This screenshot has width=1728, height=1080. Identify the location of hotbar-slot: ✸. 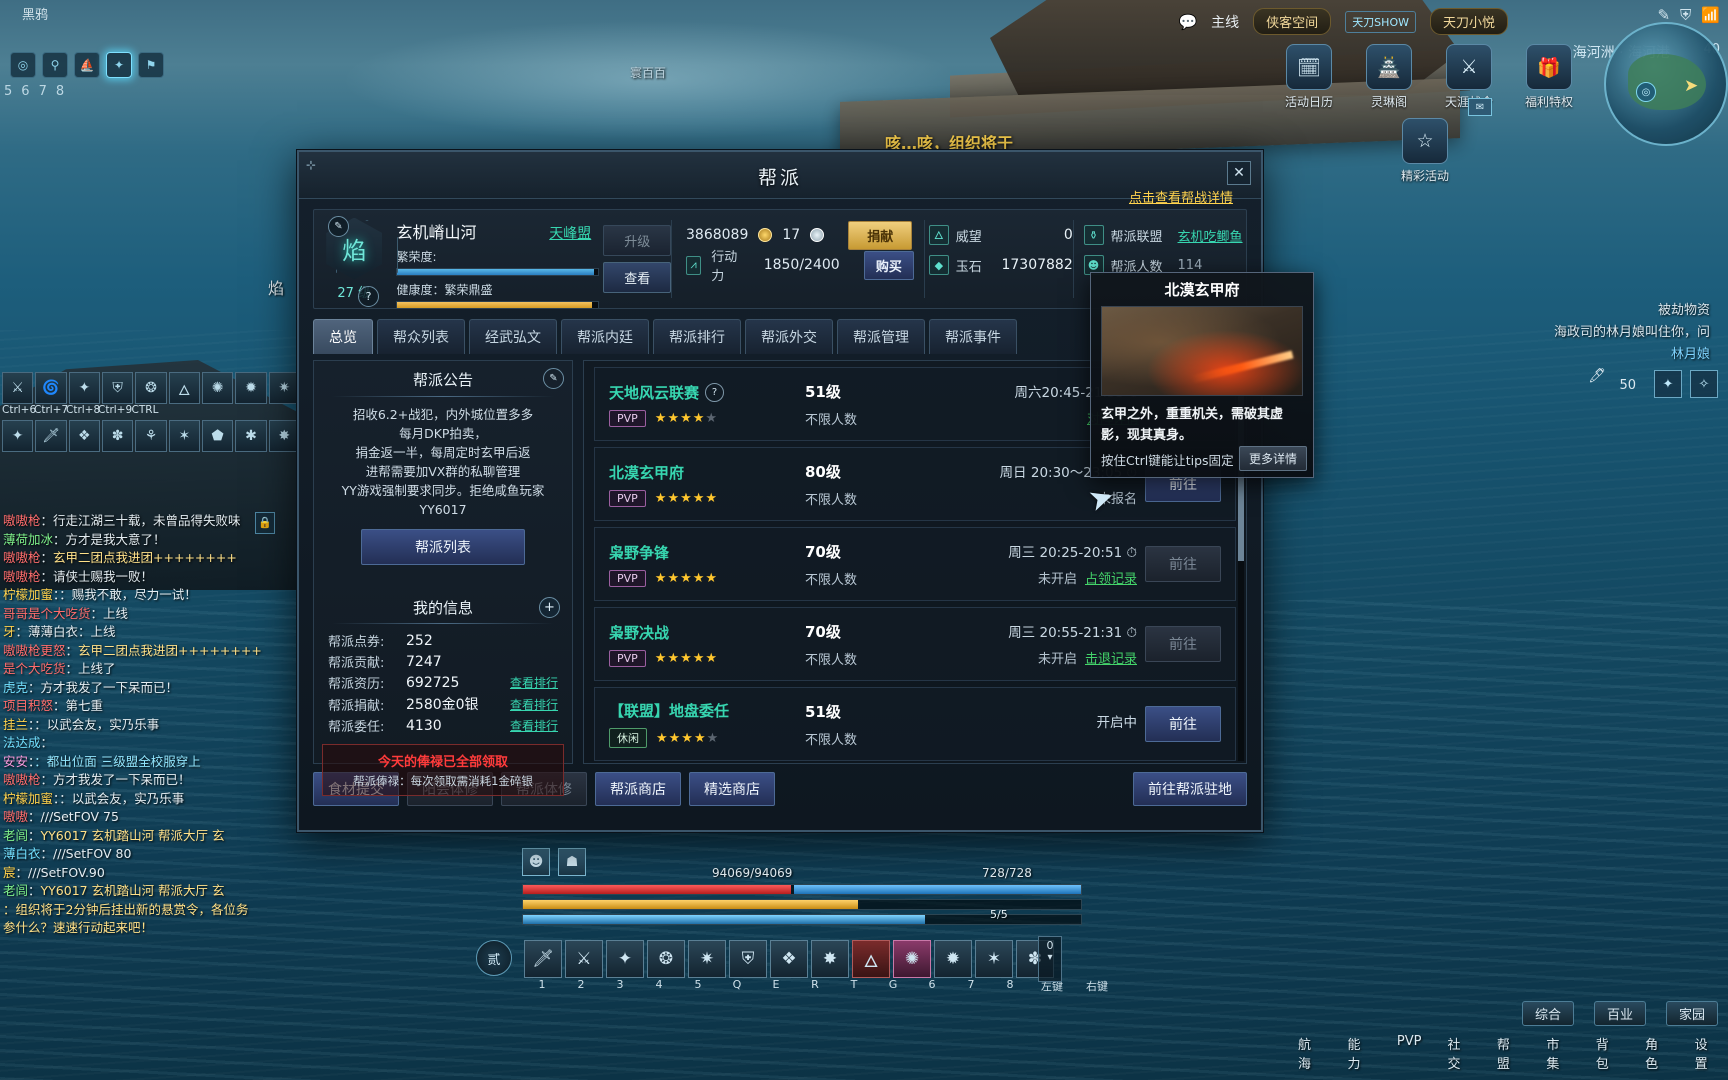
(830, 959).